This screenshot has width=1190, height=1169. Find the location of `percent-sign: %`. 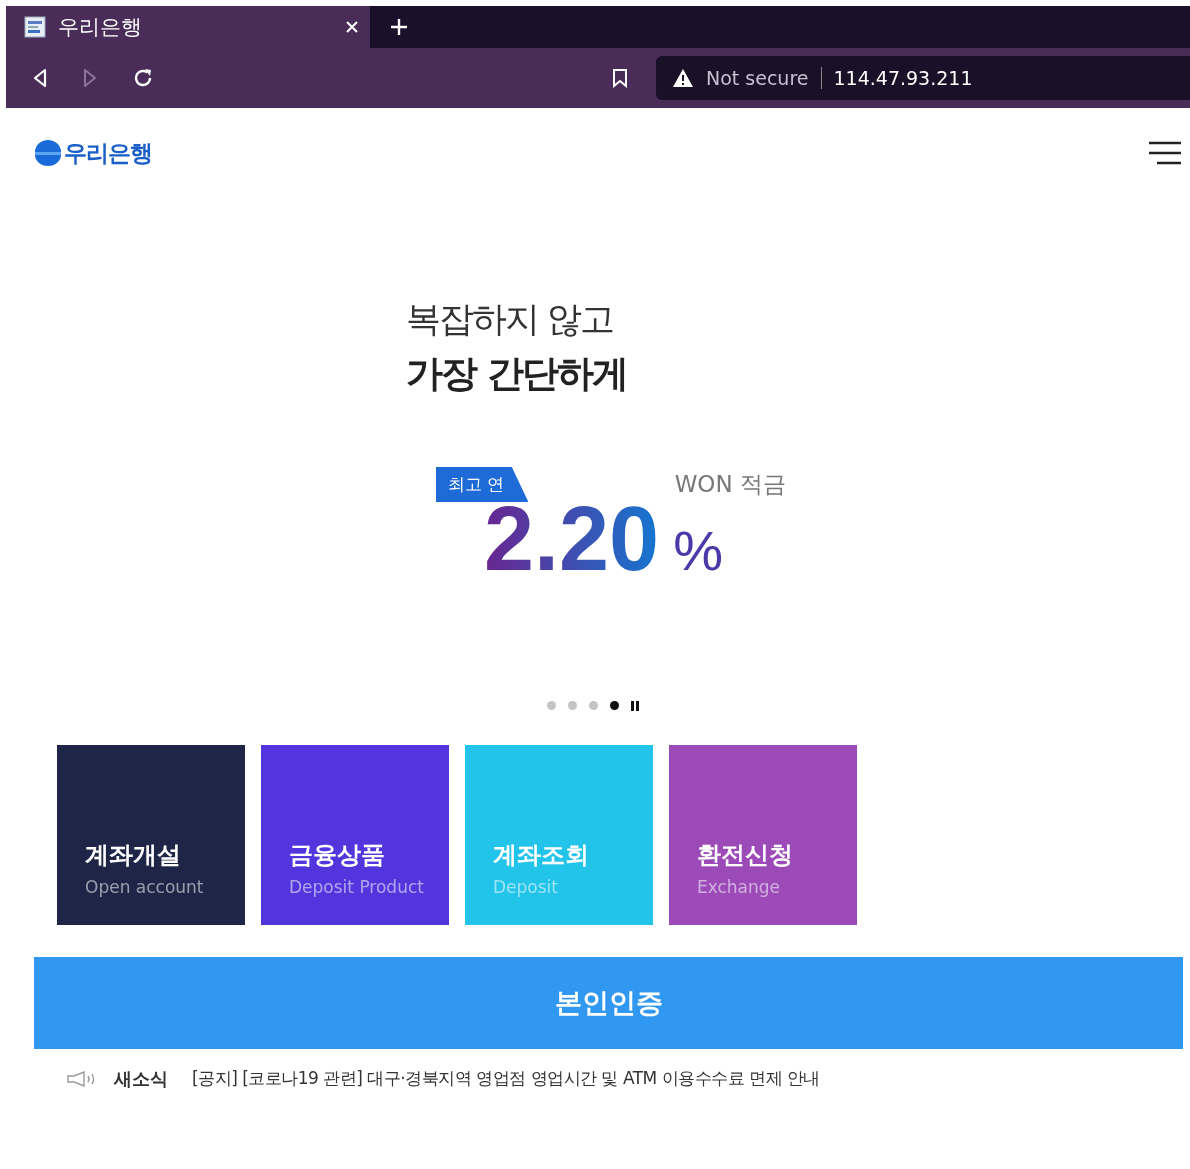

percent-sign: % is located at coordinates (698, 550).